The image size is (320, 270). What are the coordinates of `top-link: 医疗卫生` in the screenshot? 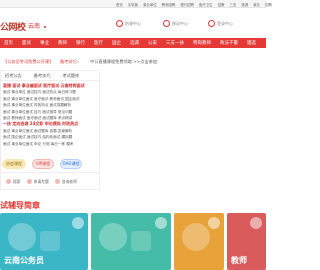 It's located at (206, 5).